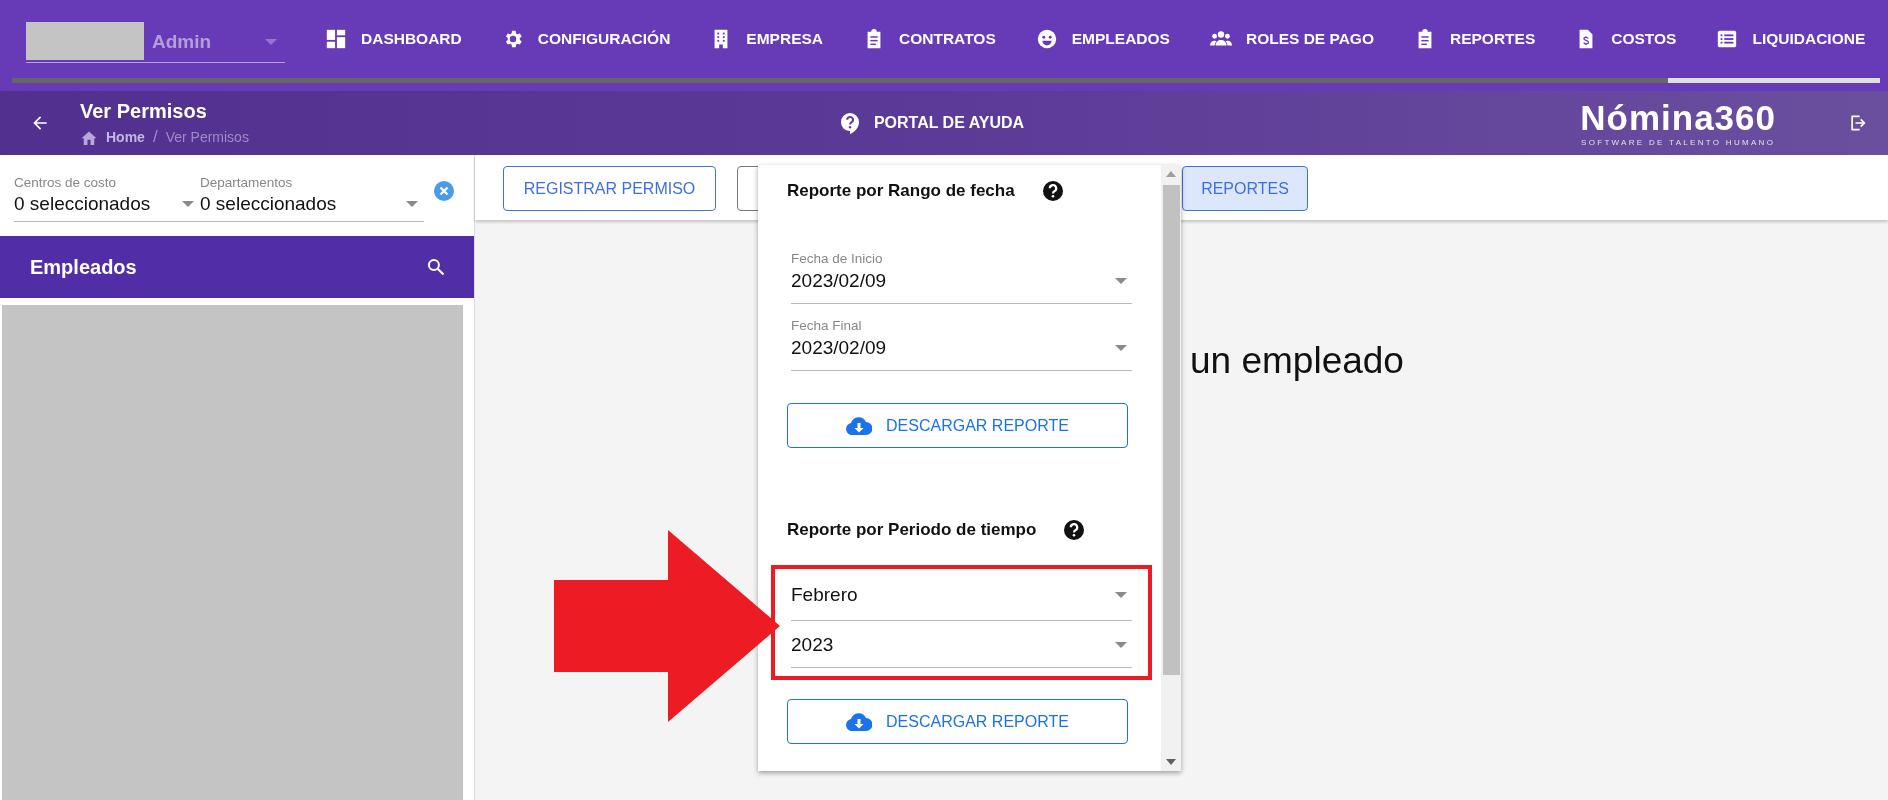 This screenshot has width=1888, height=800. I want to click on section-title: Reporte por Rango de fecha, so click(901, 191).